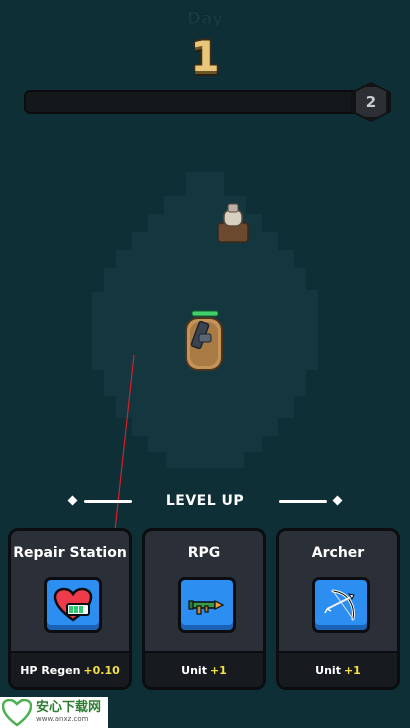  I want to click on card-title: RPG, so click(204, 553).